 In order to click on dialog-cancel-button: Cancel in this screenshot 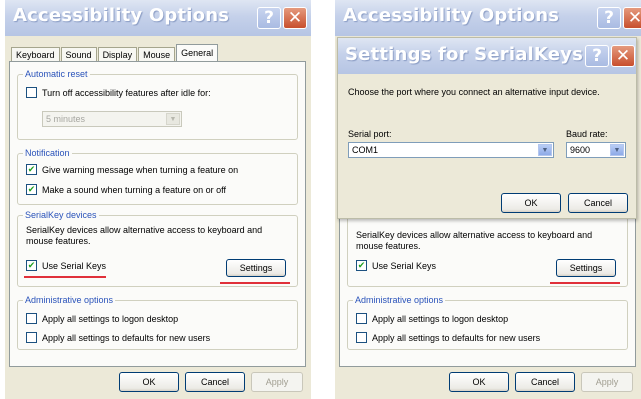, I will do `click(598, 203)`.